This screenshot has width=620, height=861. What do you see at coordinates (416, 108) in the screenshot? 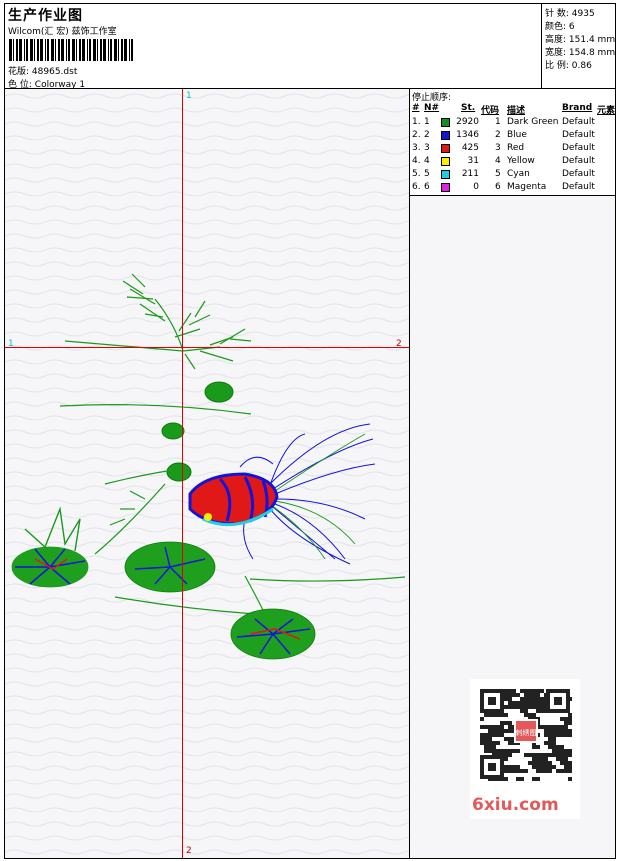
I see `col-num: #` at bounding box center [416, 108].